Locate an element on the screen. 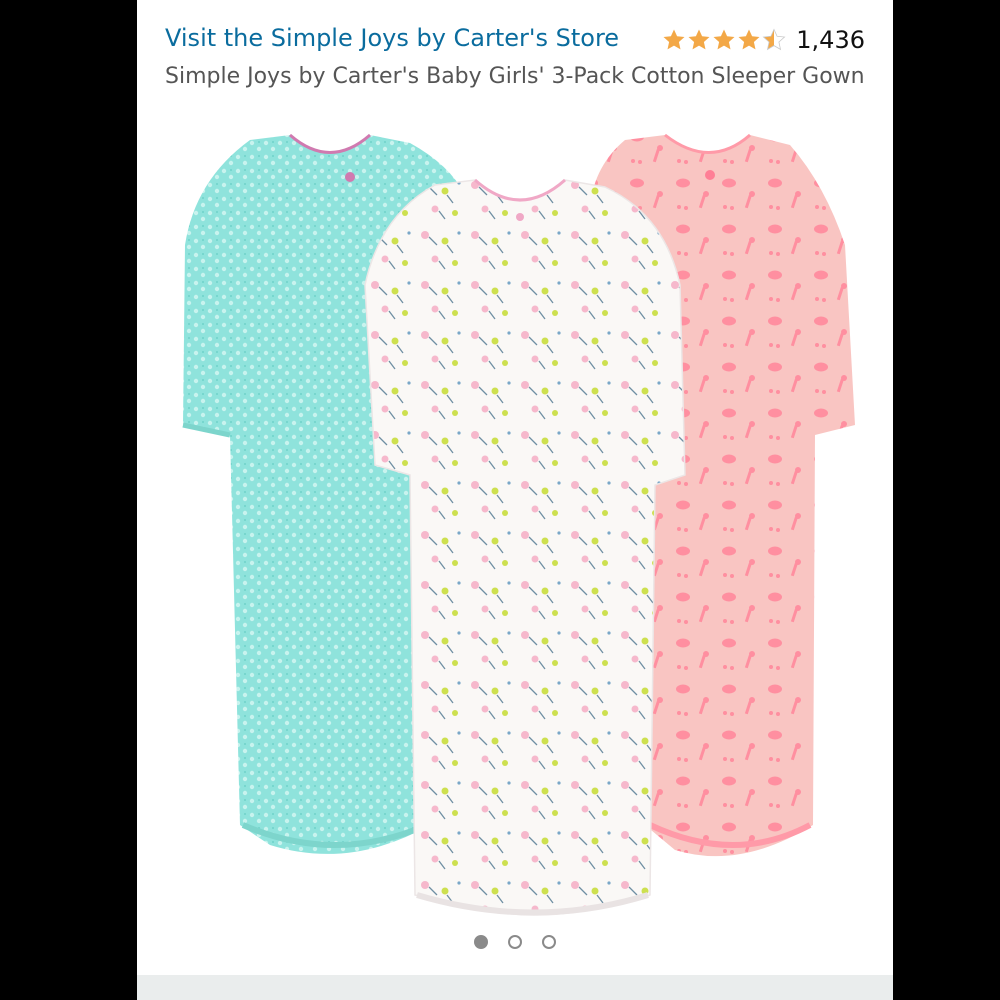 The width and height of the screenshot is (1000, 1000). carousel-indicator is located at coordinates (515, 942).